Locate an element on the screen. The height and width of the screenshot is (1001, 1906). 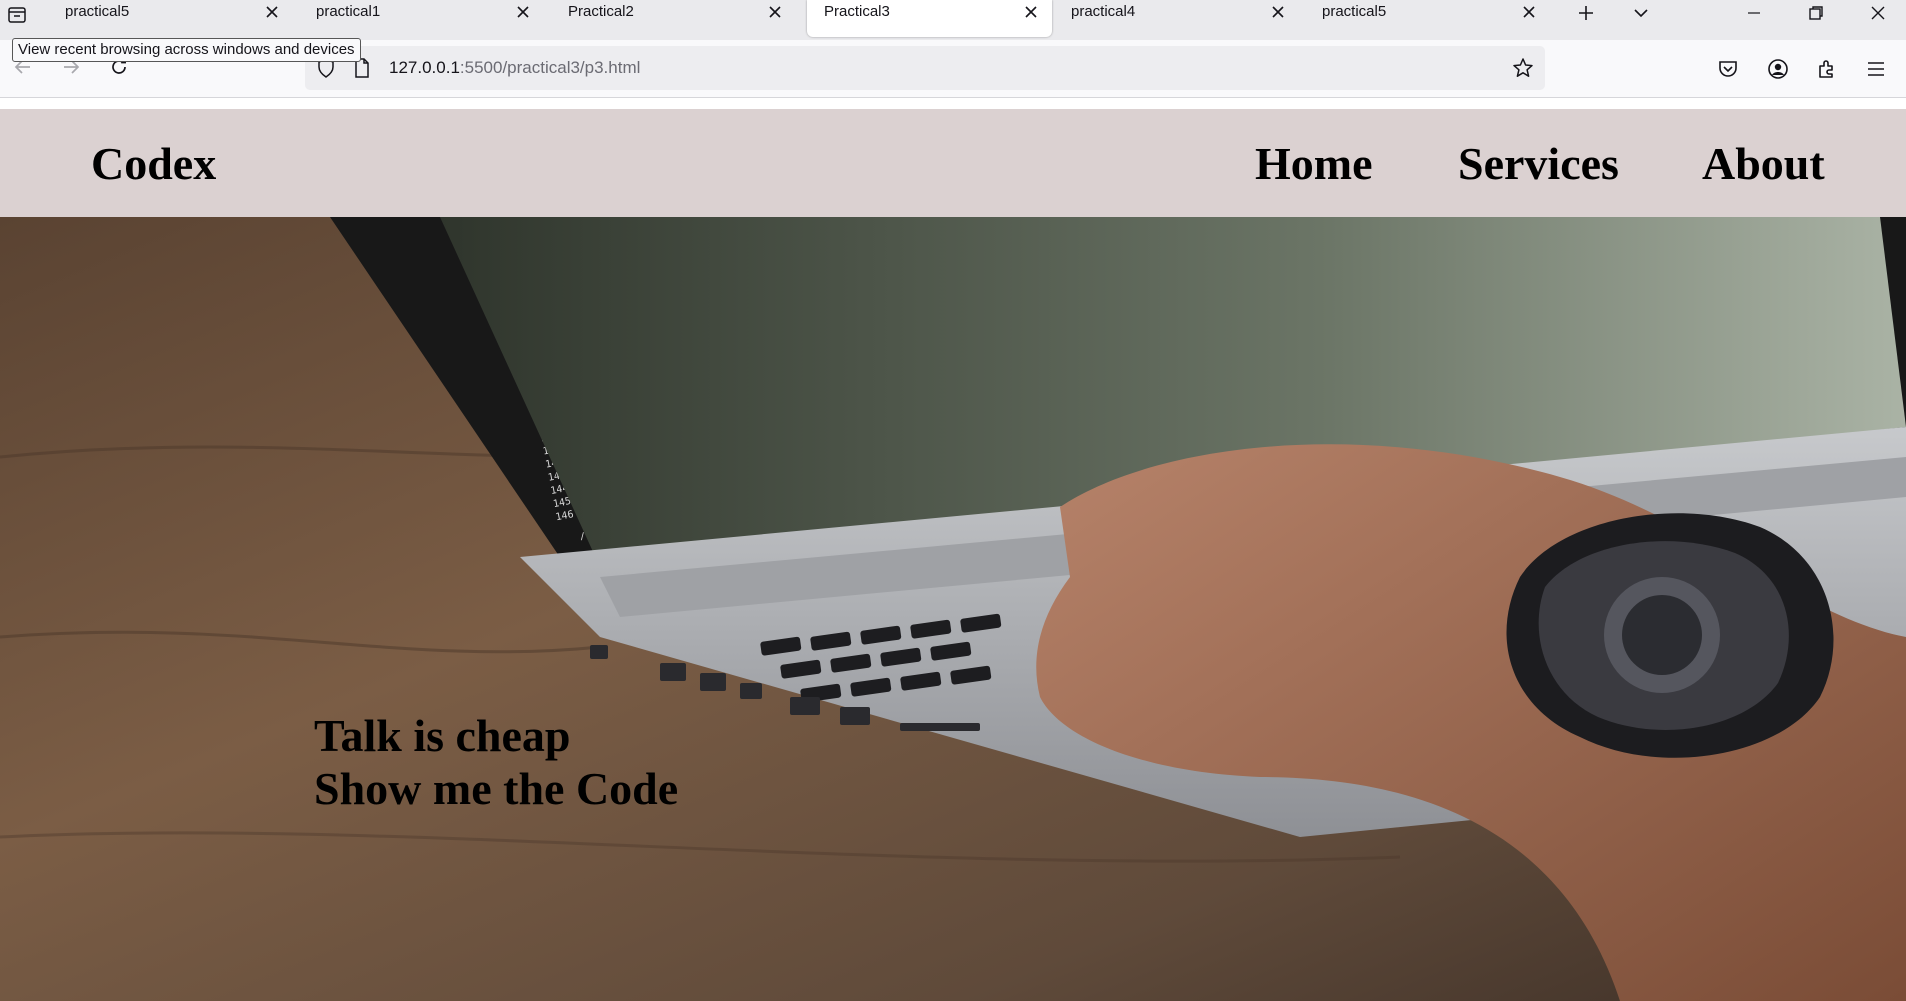
tab-title: Practical2 is located at coordinates (601, 11).